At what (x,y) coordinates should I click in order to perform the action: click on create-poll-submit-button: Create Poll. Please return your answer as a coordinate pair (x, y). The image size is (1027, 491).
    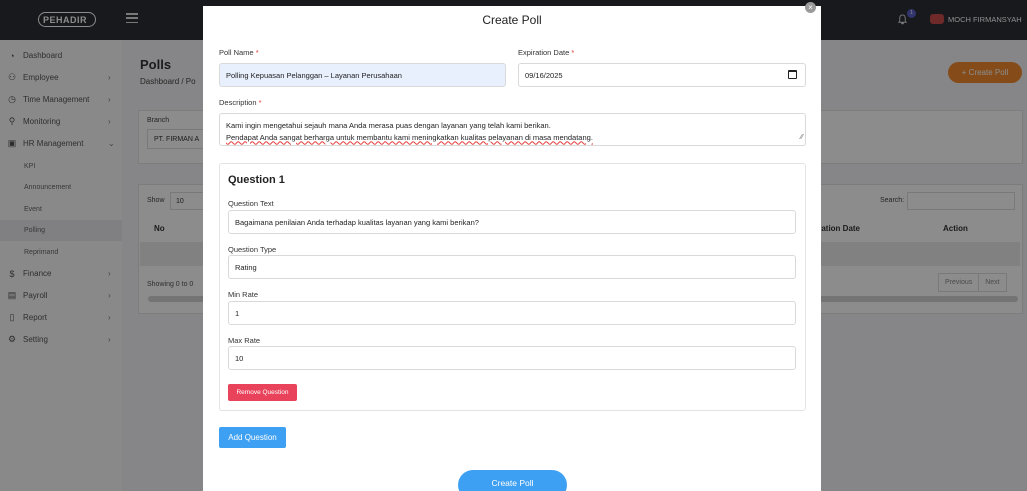
    Looking at the image, I should click on (512, 480).